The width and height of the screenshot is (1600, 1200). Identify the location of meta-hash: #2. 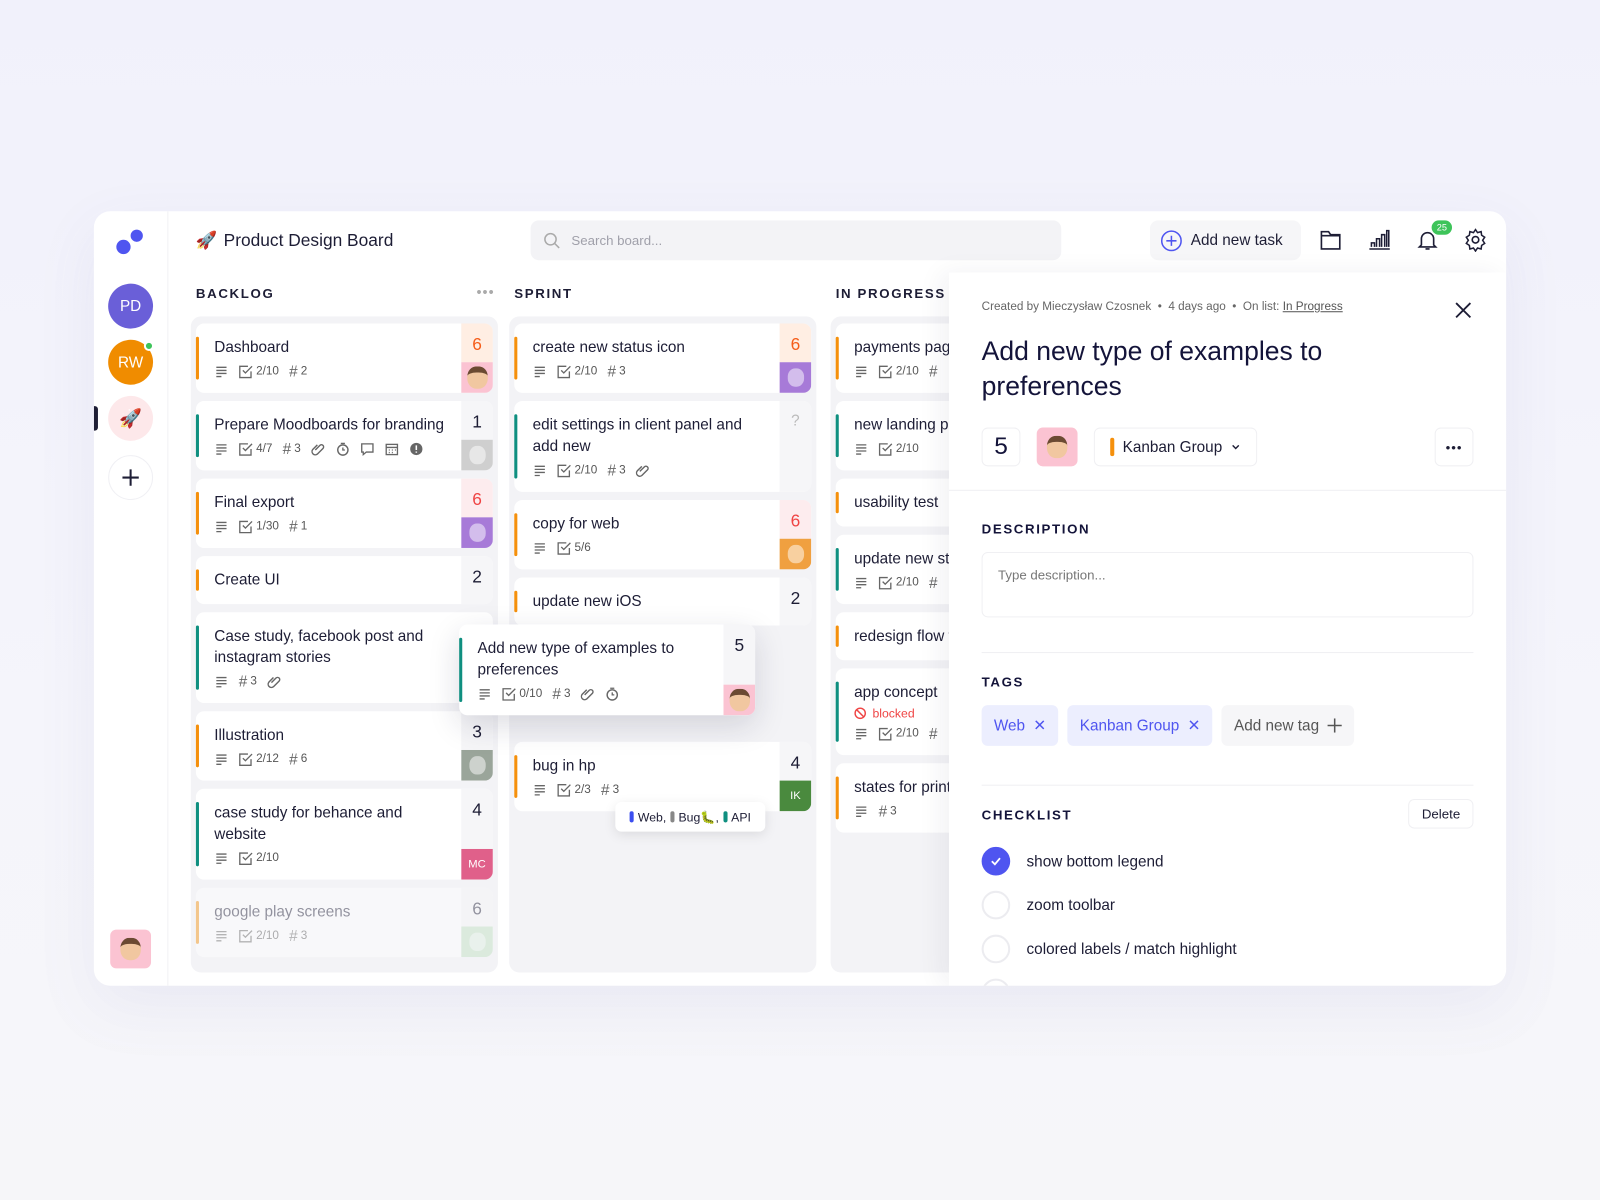
(298, 371).